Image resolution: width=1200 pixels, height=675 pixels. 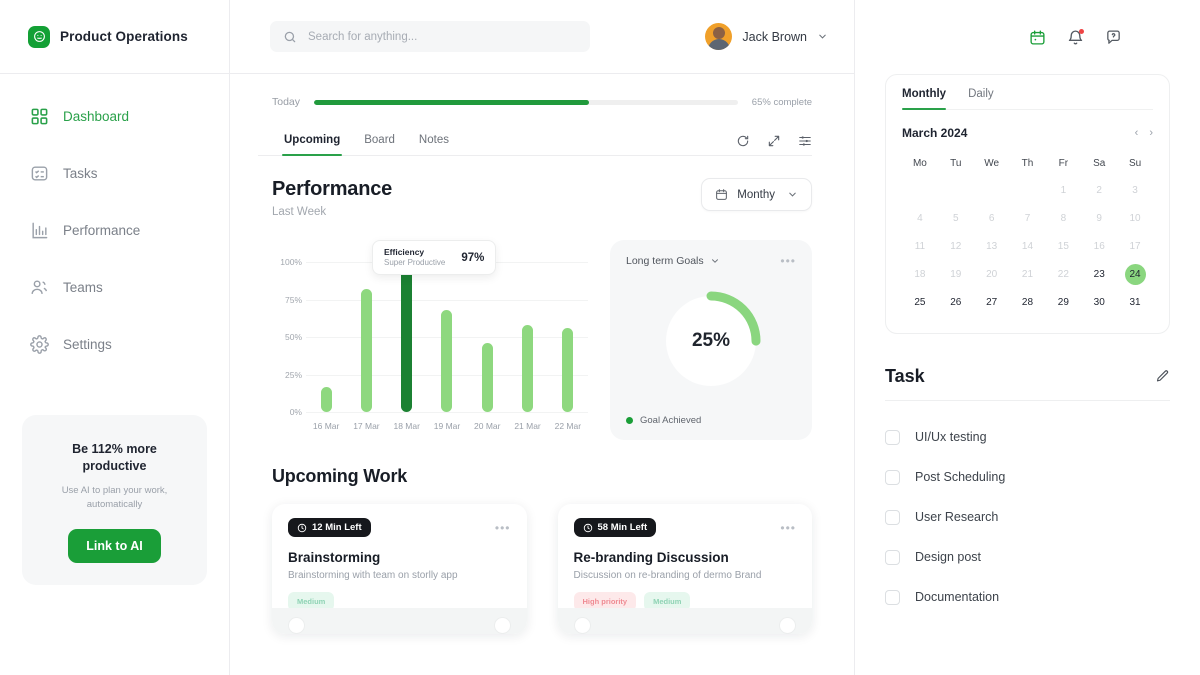 What do you see at coordinates (114, 230) in the screenshot?
I see `sidebar-item-performance: Performance` at bounding box center [114, 230].